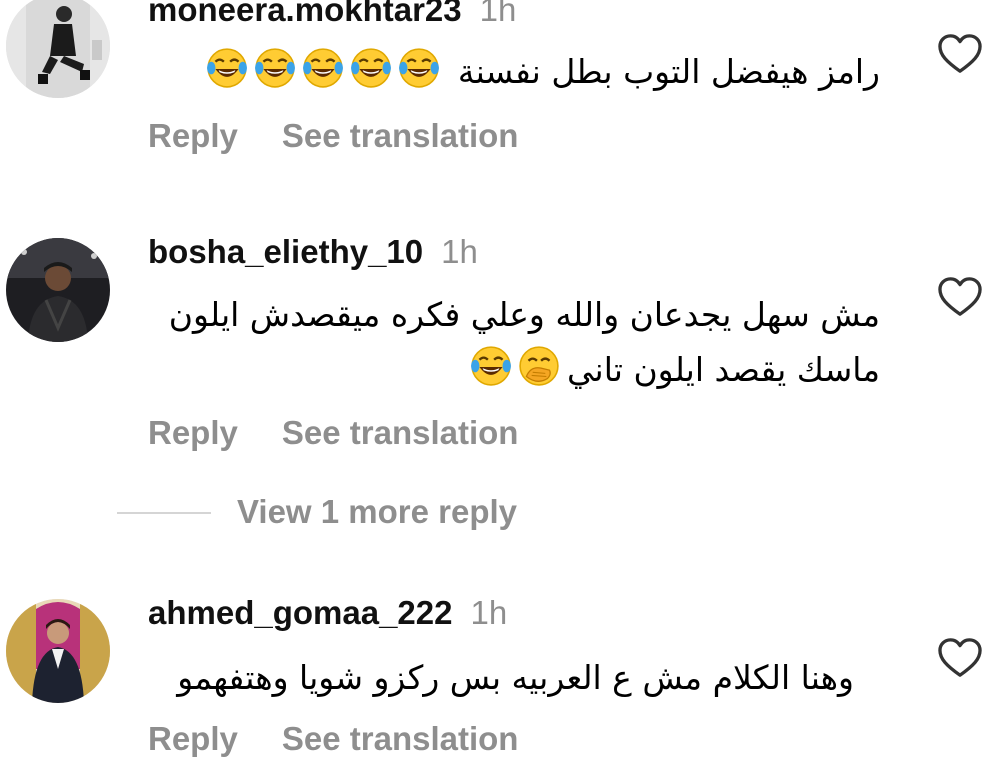 Image resolution: width=1001 pixels, height=763 pixels. What do you see at coordinates (723, 369) in the screenshot?
I see `comment-text-content: ماسك يقصد ايلون تاني` at bounding box center [723, 369].